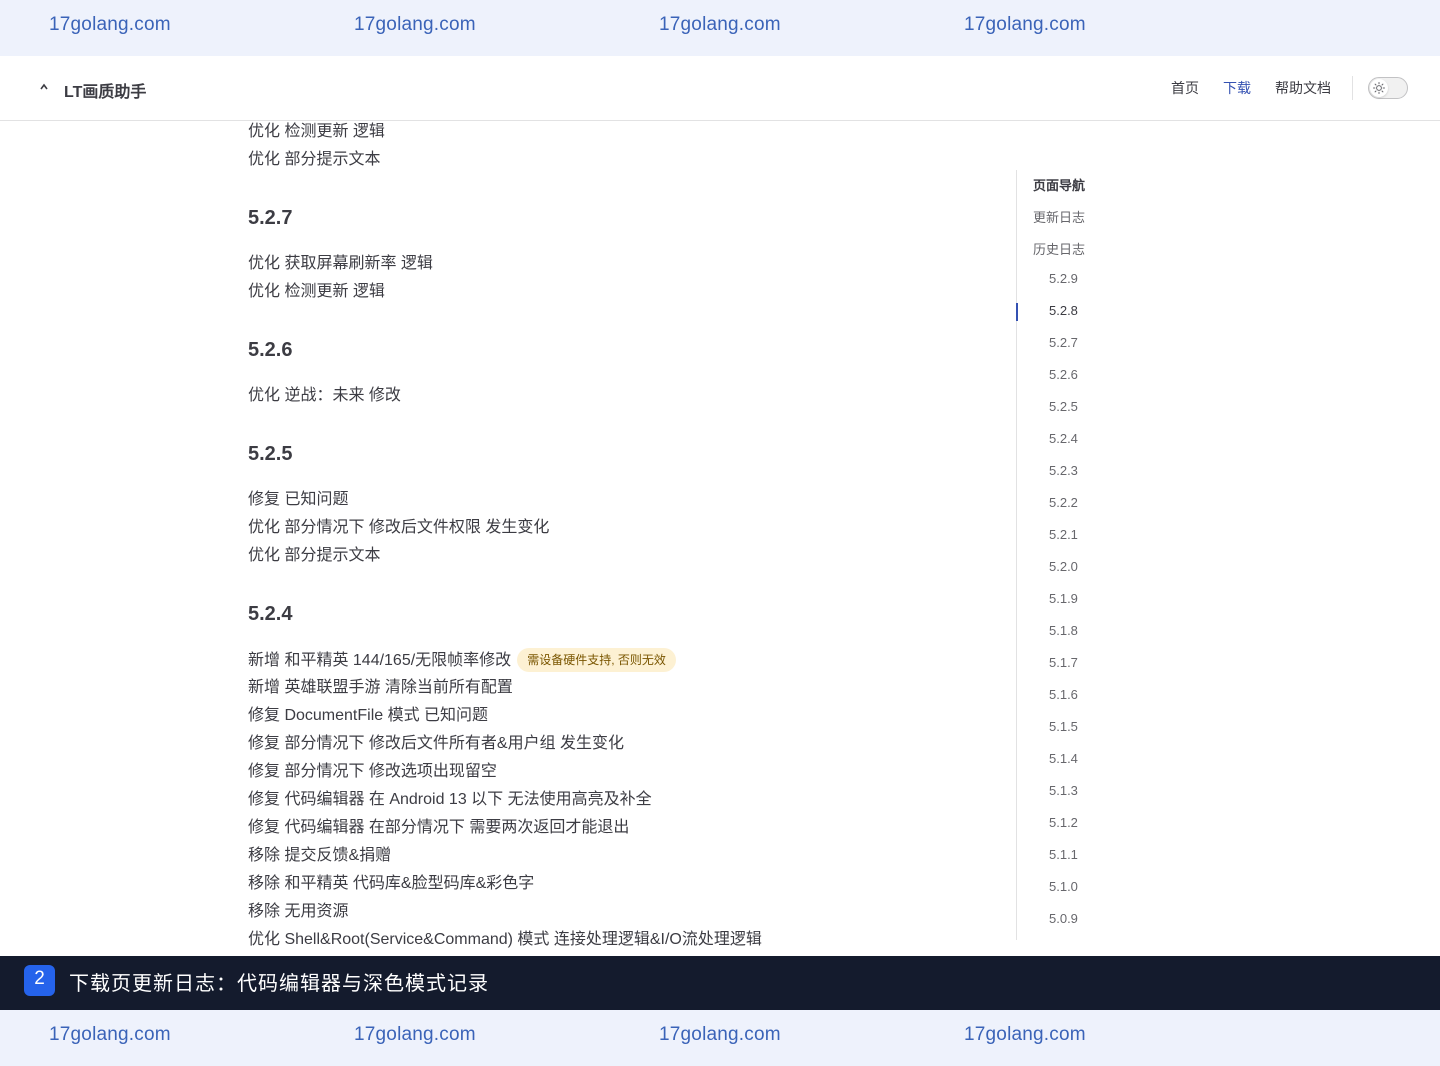 The image size is (1440, 1066). What do you see at coordinates (1303, 88) in the screenshot?
I see `nav-link-help-docs: 帮助文档` at bounding box center [1303, 88].